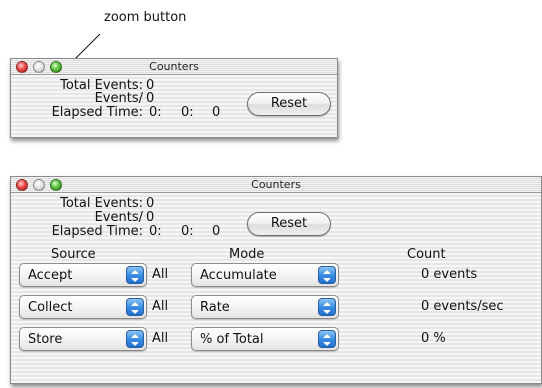  What do you see at coordinates (83, 339) in the screenshot?
I see `source-popup-store: Store` at bounding box center [83, 339].